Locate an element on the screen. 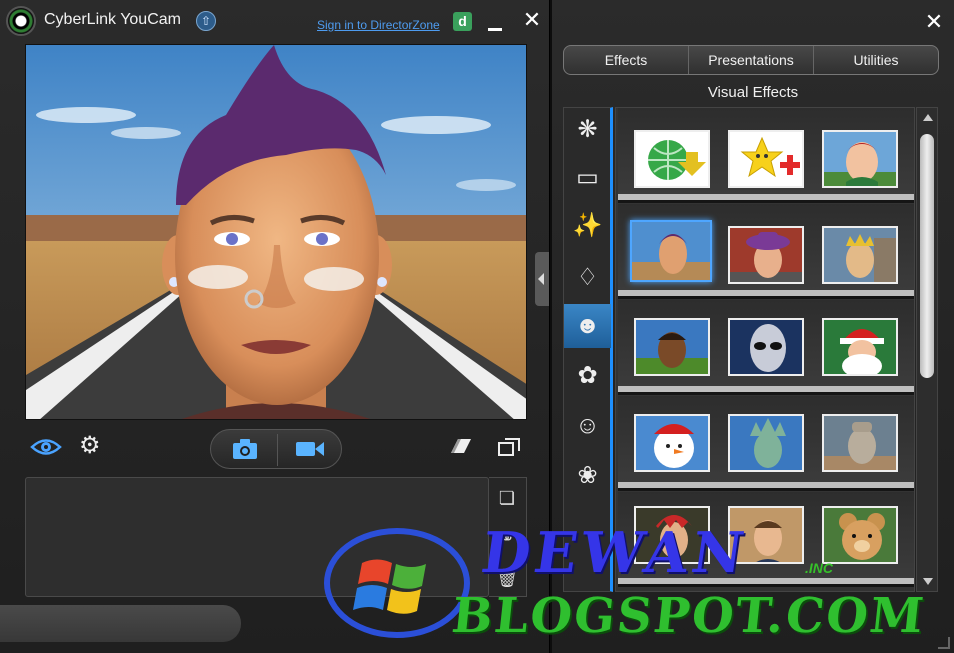 This screenshot has height=653, width=954. copy-icon: ❏ is located at coordinates (507, 498).